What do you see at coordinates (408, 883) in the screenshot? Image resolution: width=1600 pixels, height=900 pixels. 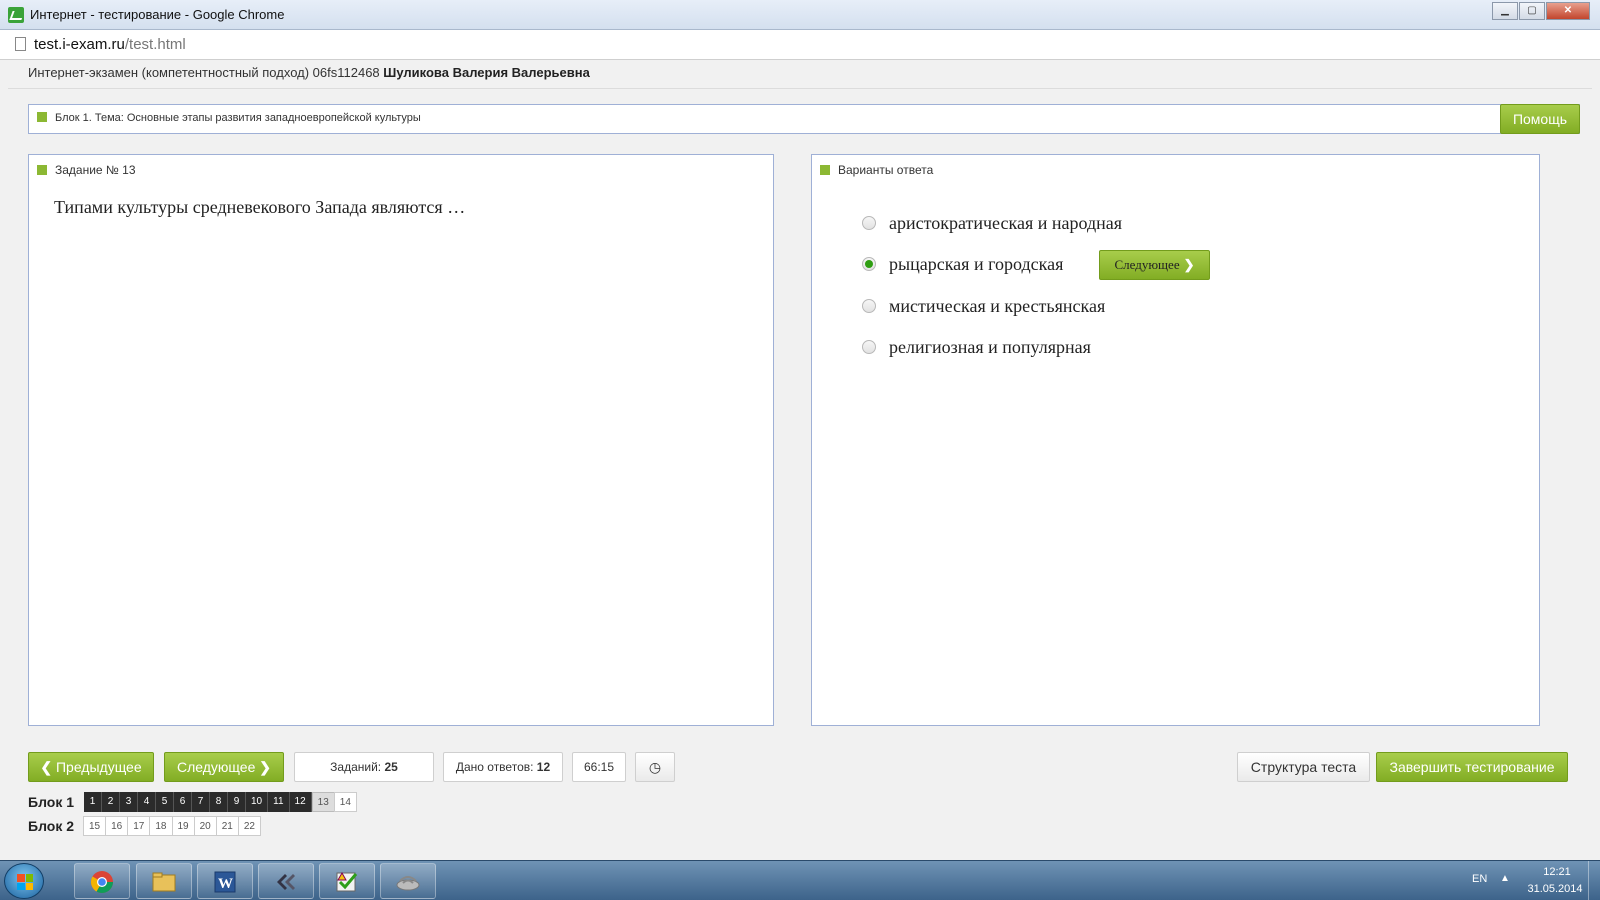 I see `network-icon` at bounding box center [408, 883].